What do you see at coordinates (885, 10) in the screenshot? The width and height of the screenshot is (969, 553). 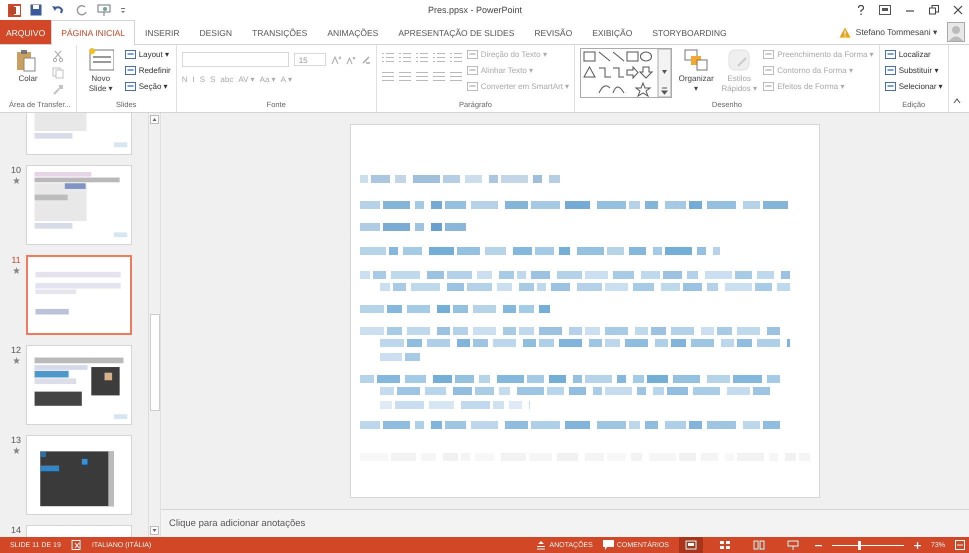 I see `ribbon-display-icon` at bounding box center [885, 10].